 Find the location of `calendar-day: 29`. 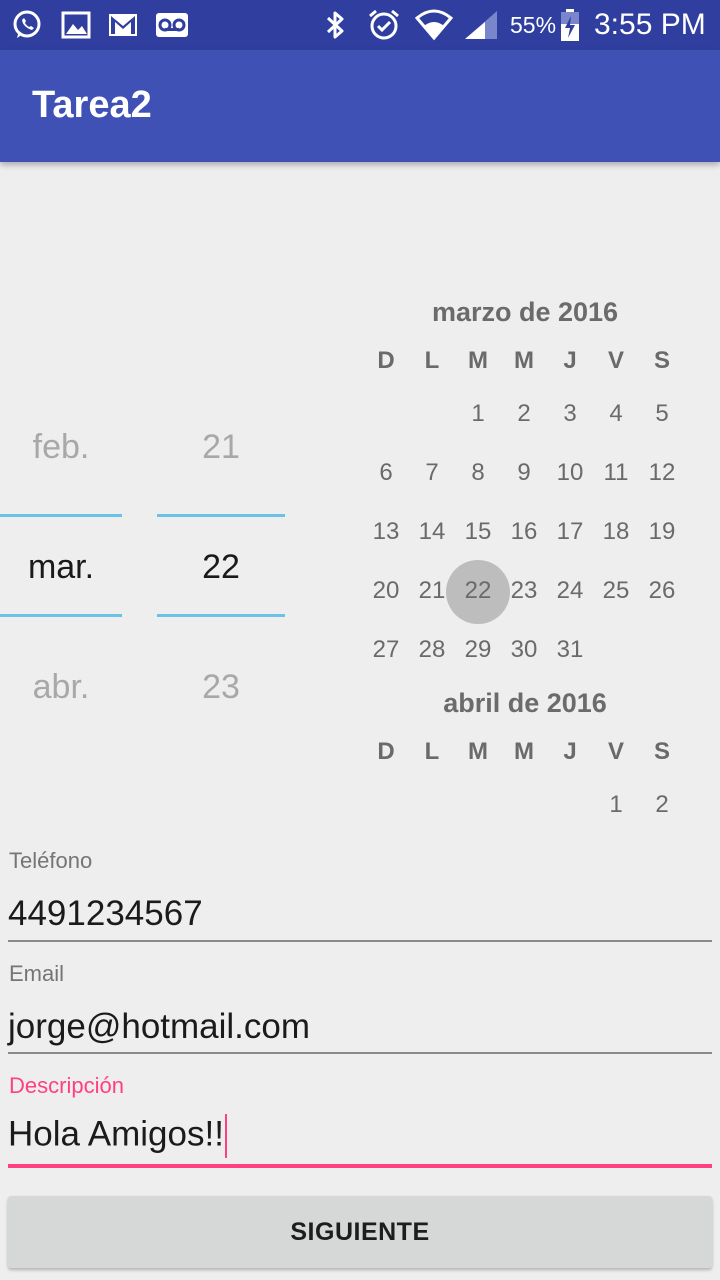

calendar-day: 29 is located at coordinates (478, 650).